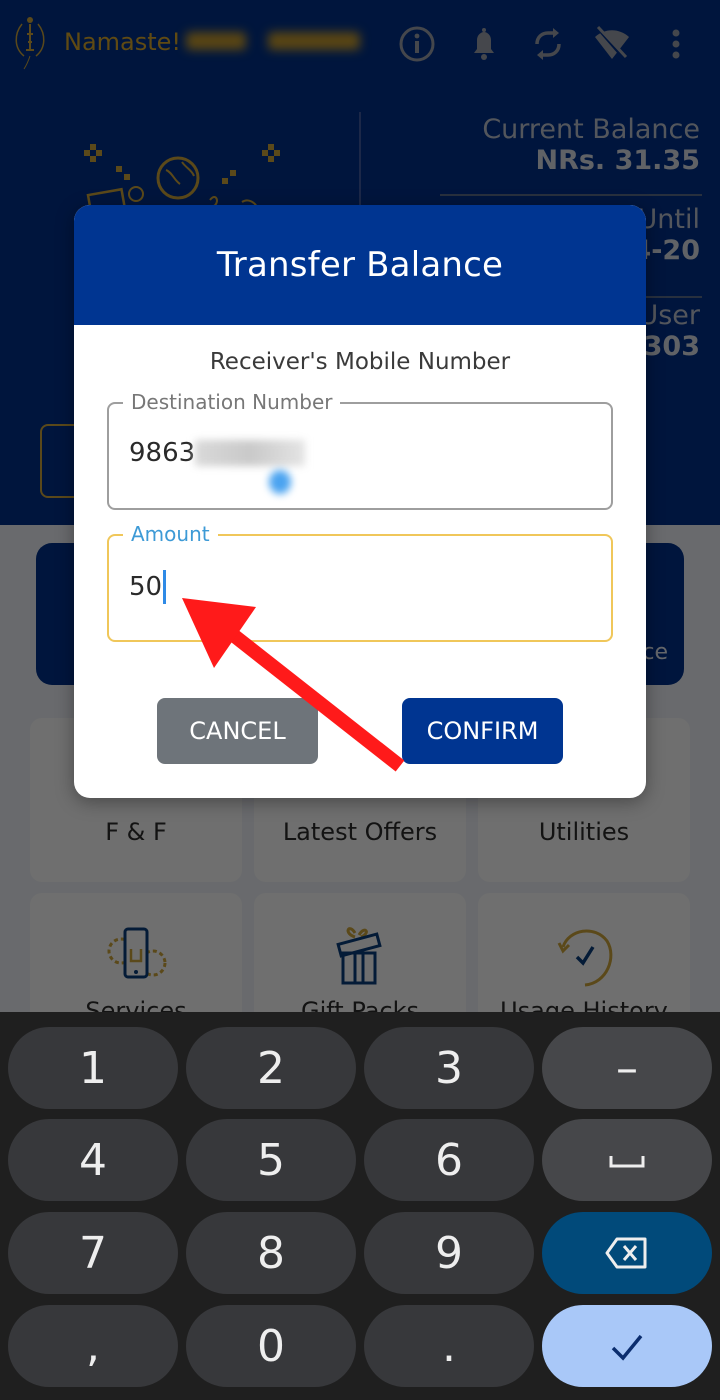 The image size is (720, 1400). I want to click on backspace-key, so click(627, 1253).